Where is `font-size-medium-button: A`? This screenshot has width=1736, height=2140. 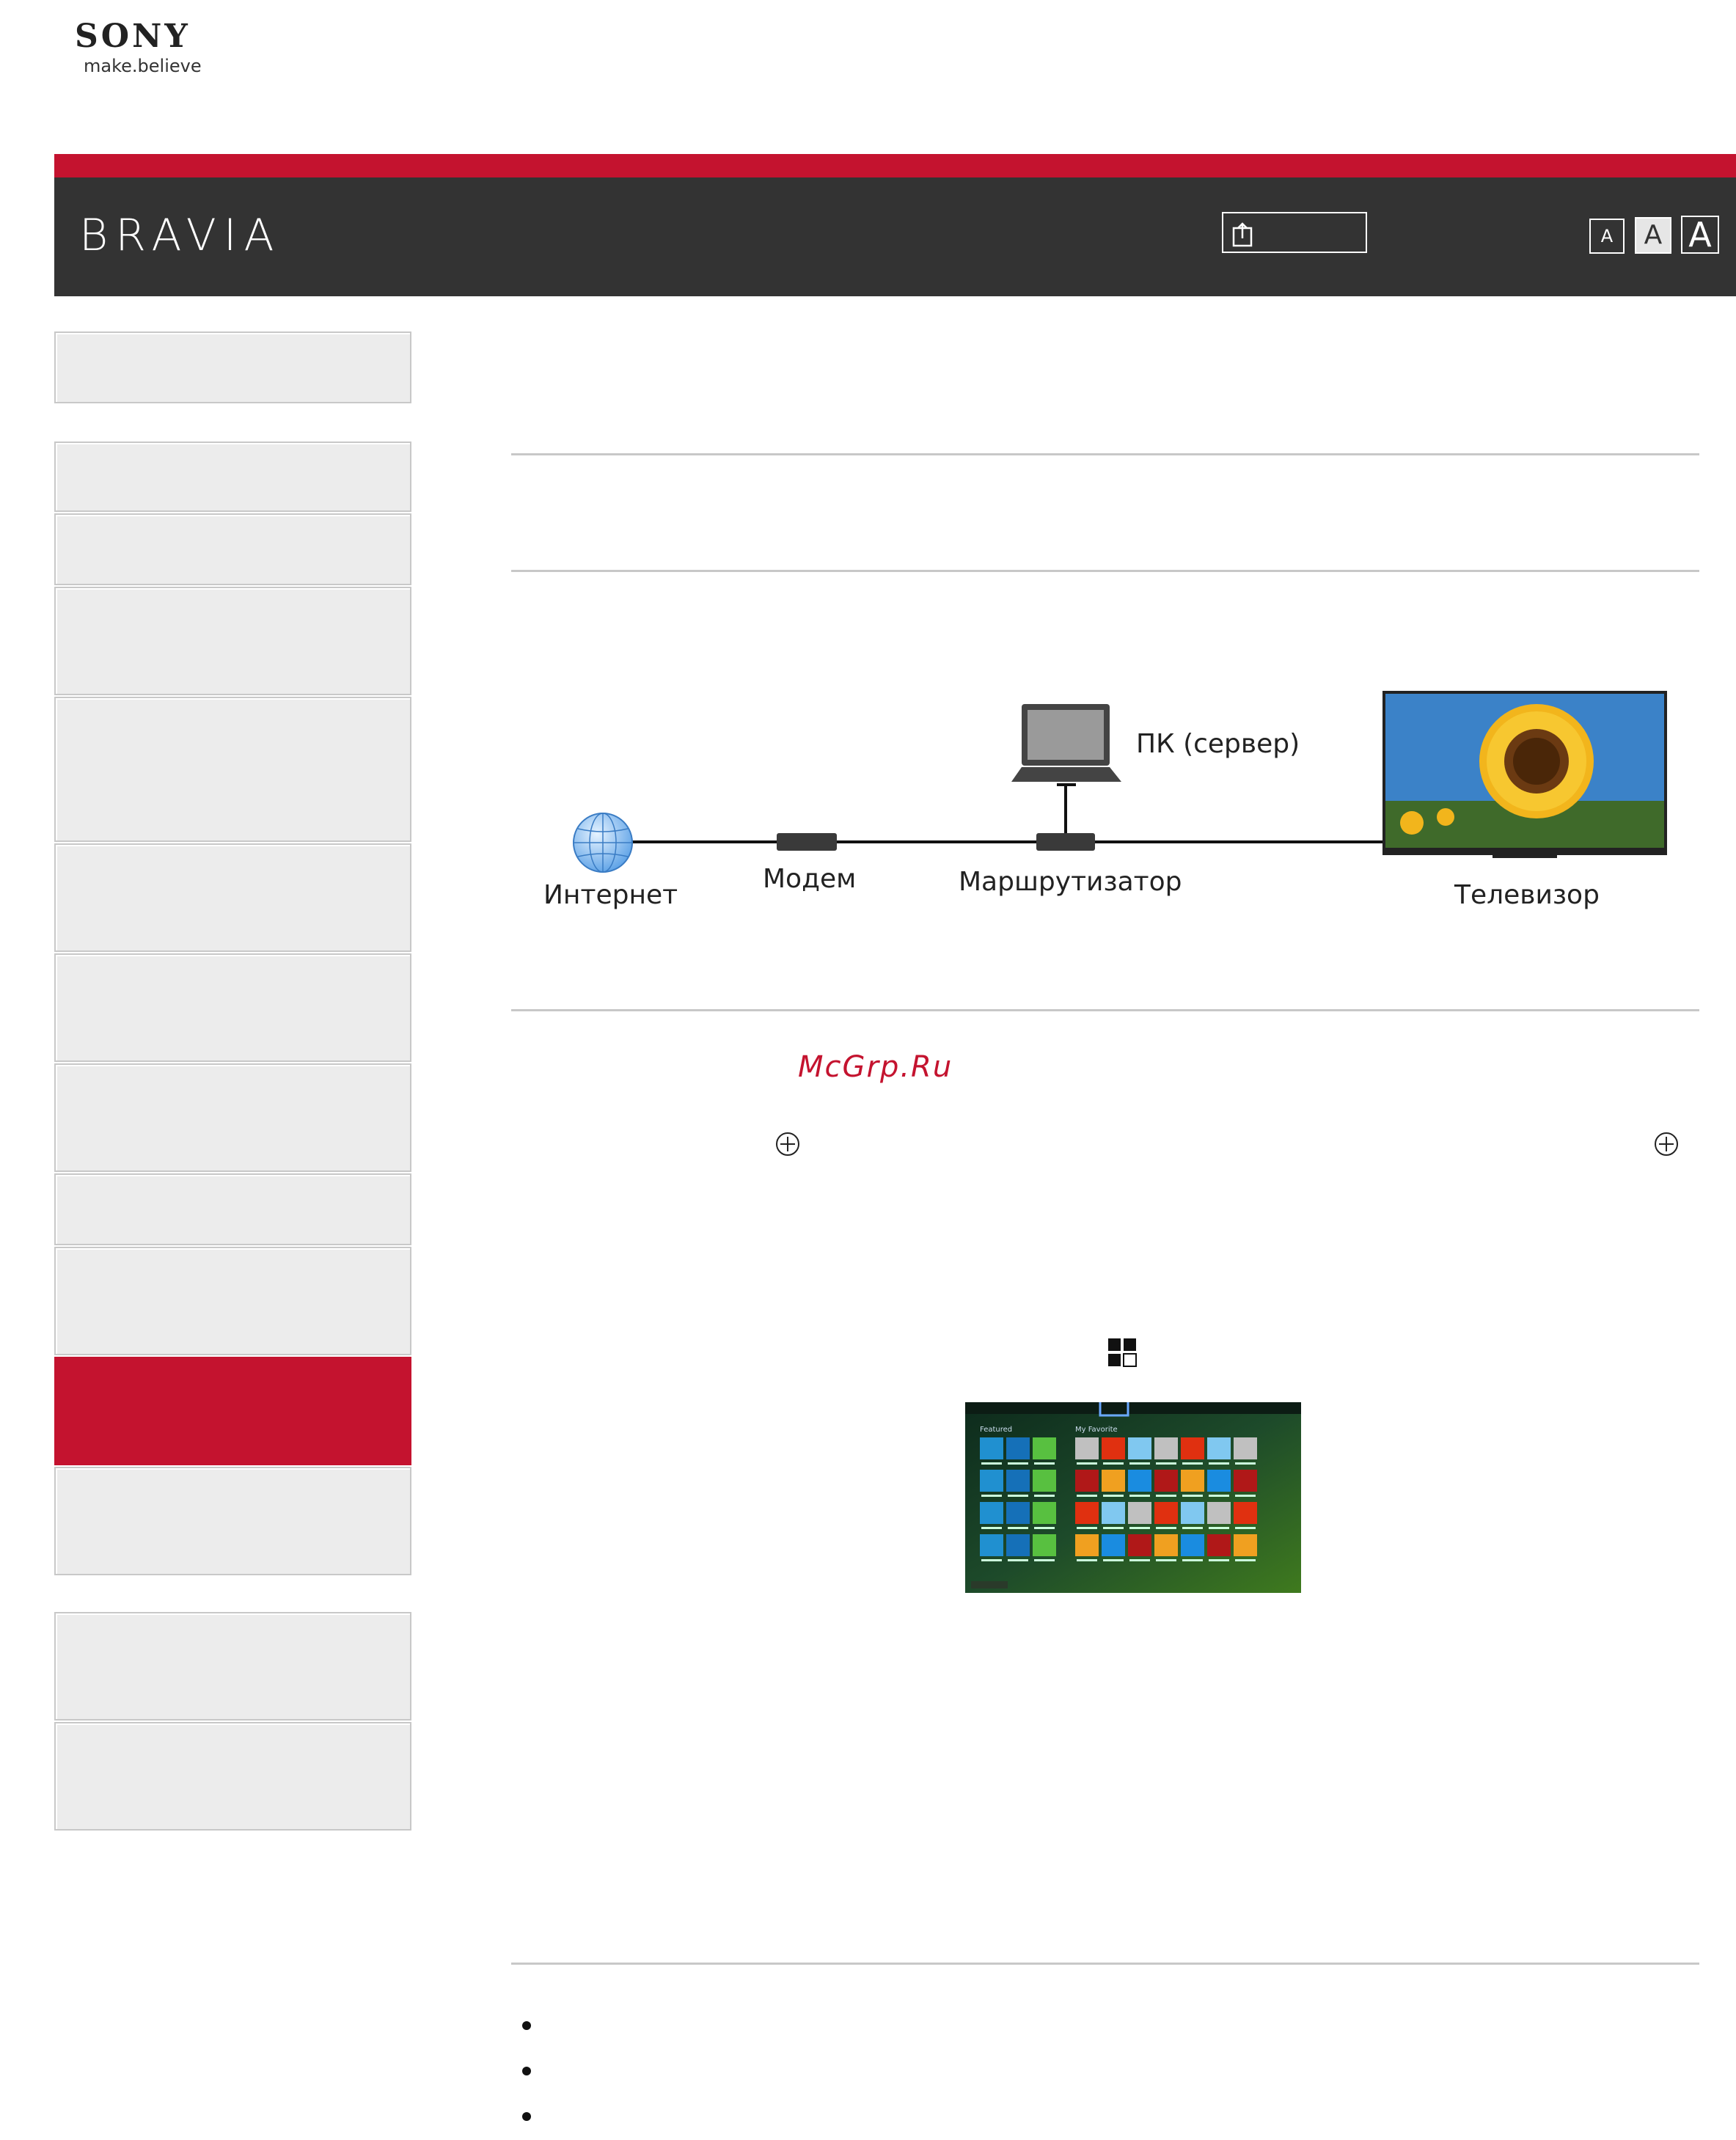 font-size-medium-button: A is located at coordinates (1653, 235).